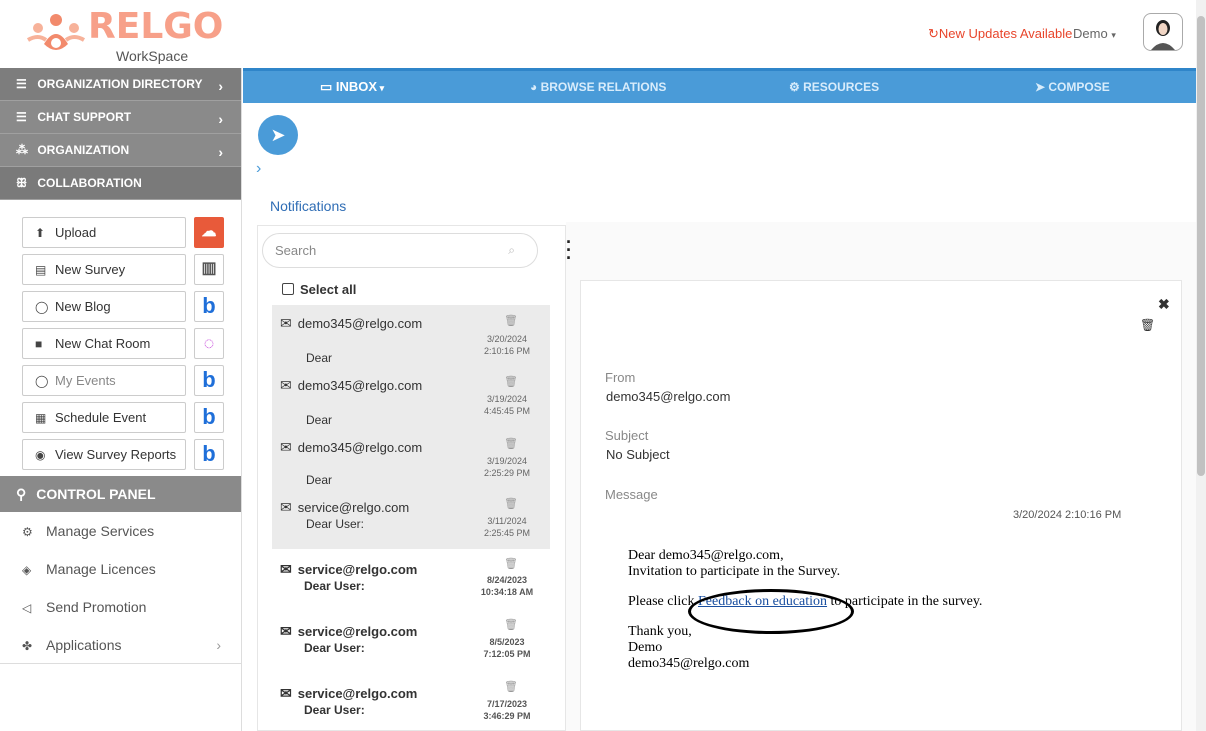 The image size is (1206, 731). Describe the element at coordinates (352, 87) in the screenshot. I see `tab-inbox: ▭ INBOX ▾` at that location.